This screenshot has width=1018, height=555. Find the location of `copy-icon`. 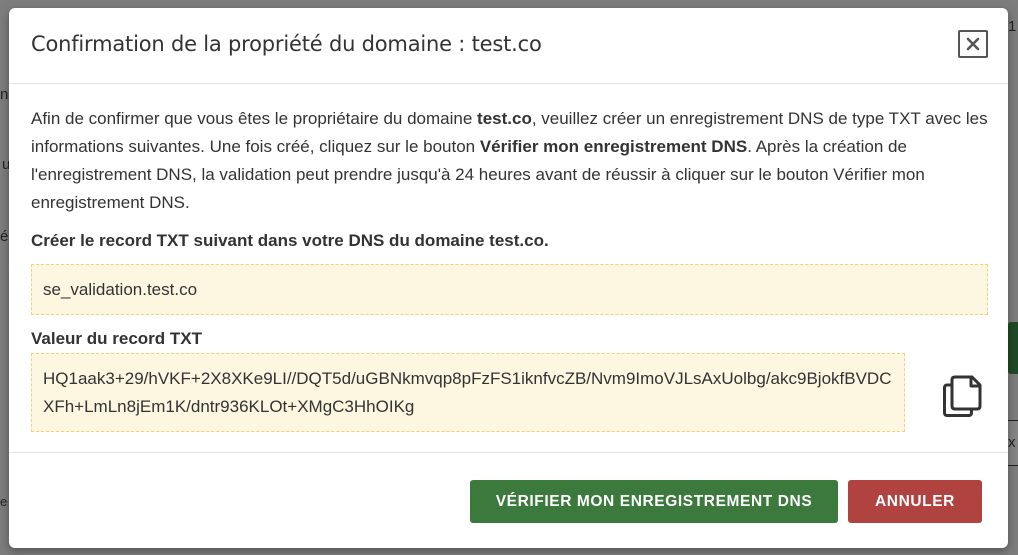

copy-icon is located at coordinates (962, 396).